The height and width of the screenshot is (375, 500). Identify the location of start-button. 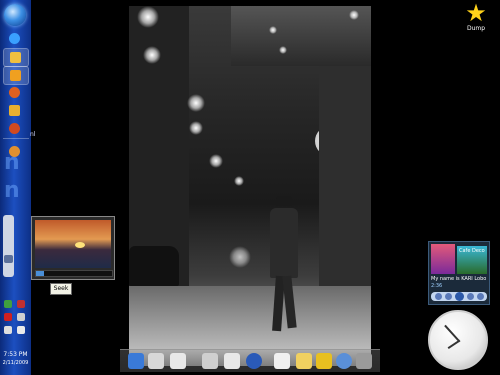
(15, 15).